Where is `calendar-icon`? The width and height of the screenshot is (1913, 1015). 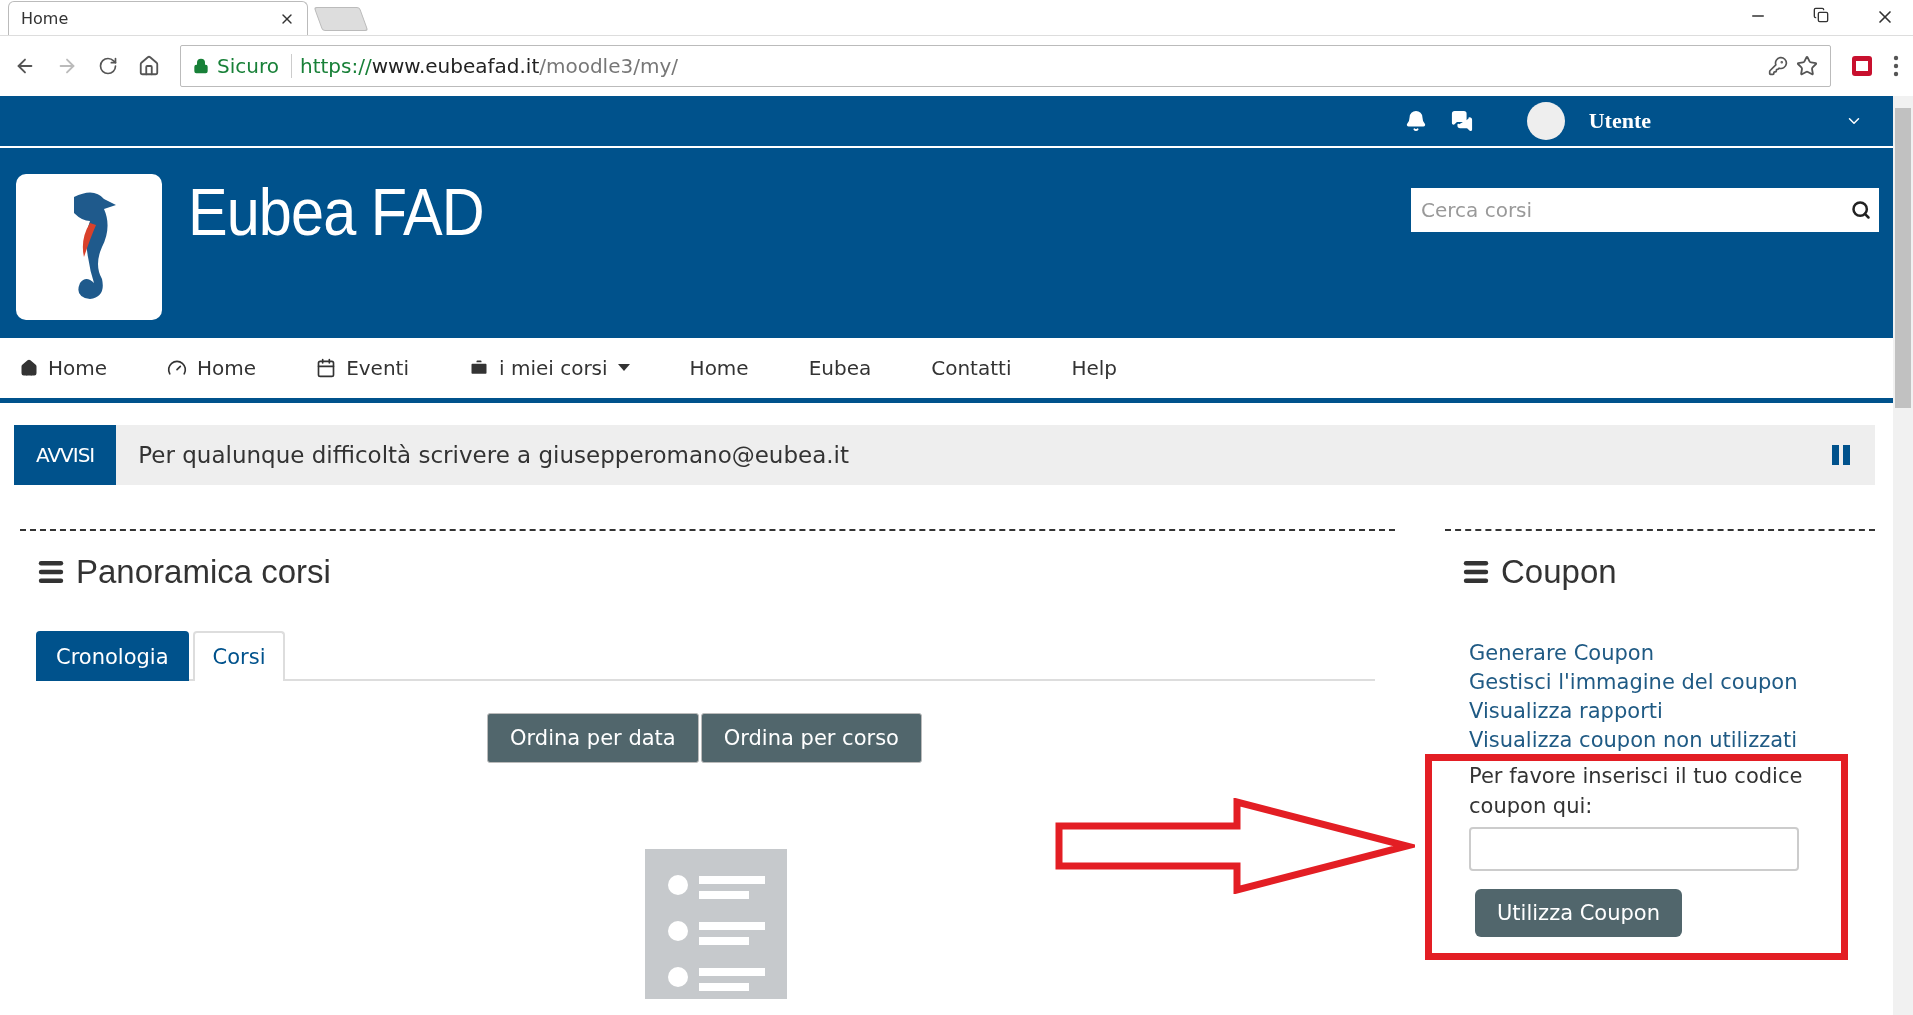
calendar-icon is located at coordinates (326, 368).